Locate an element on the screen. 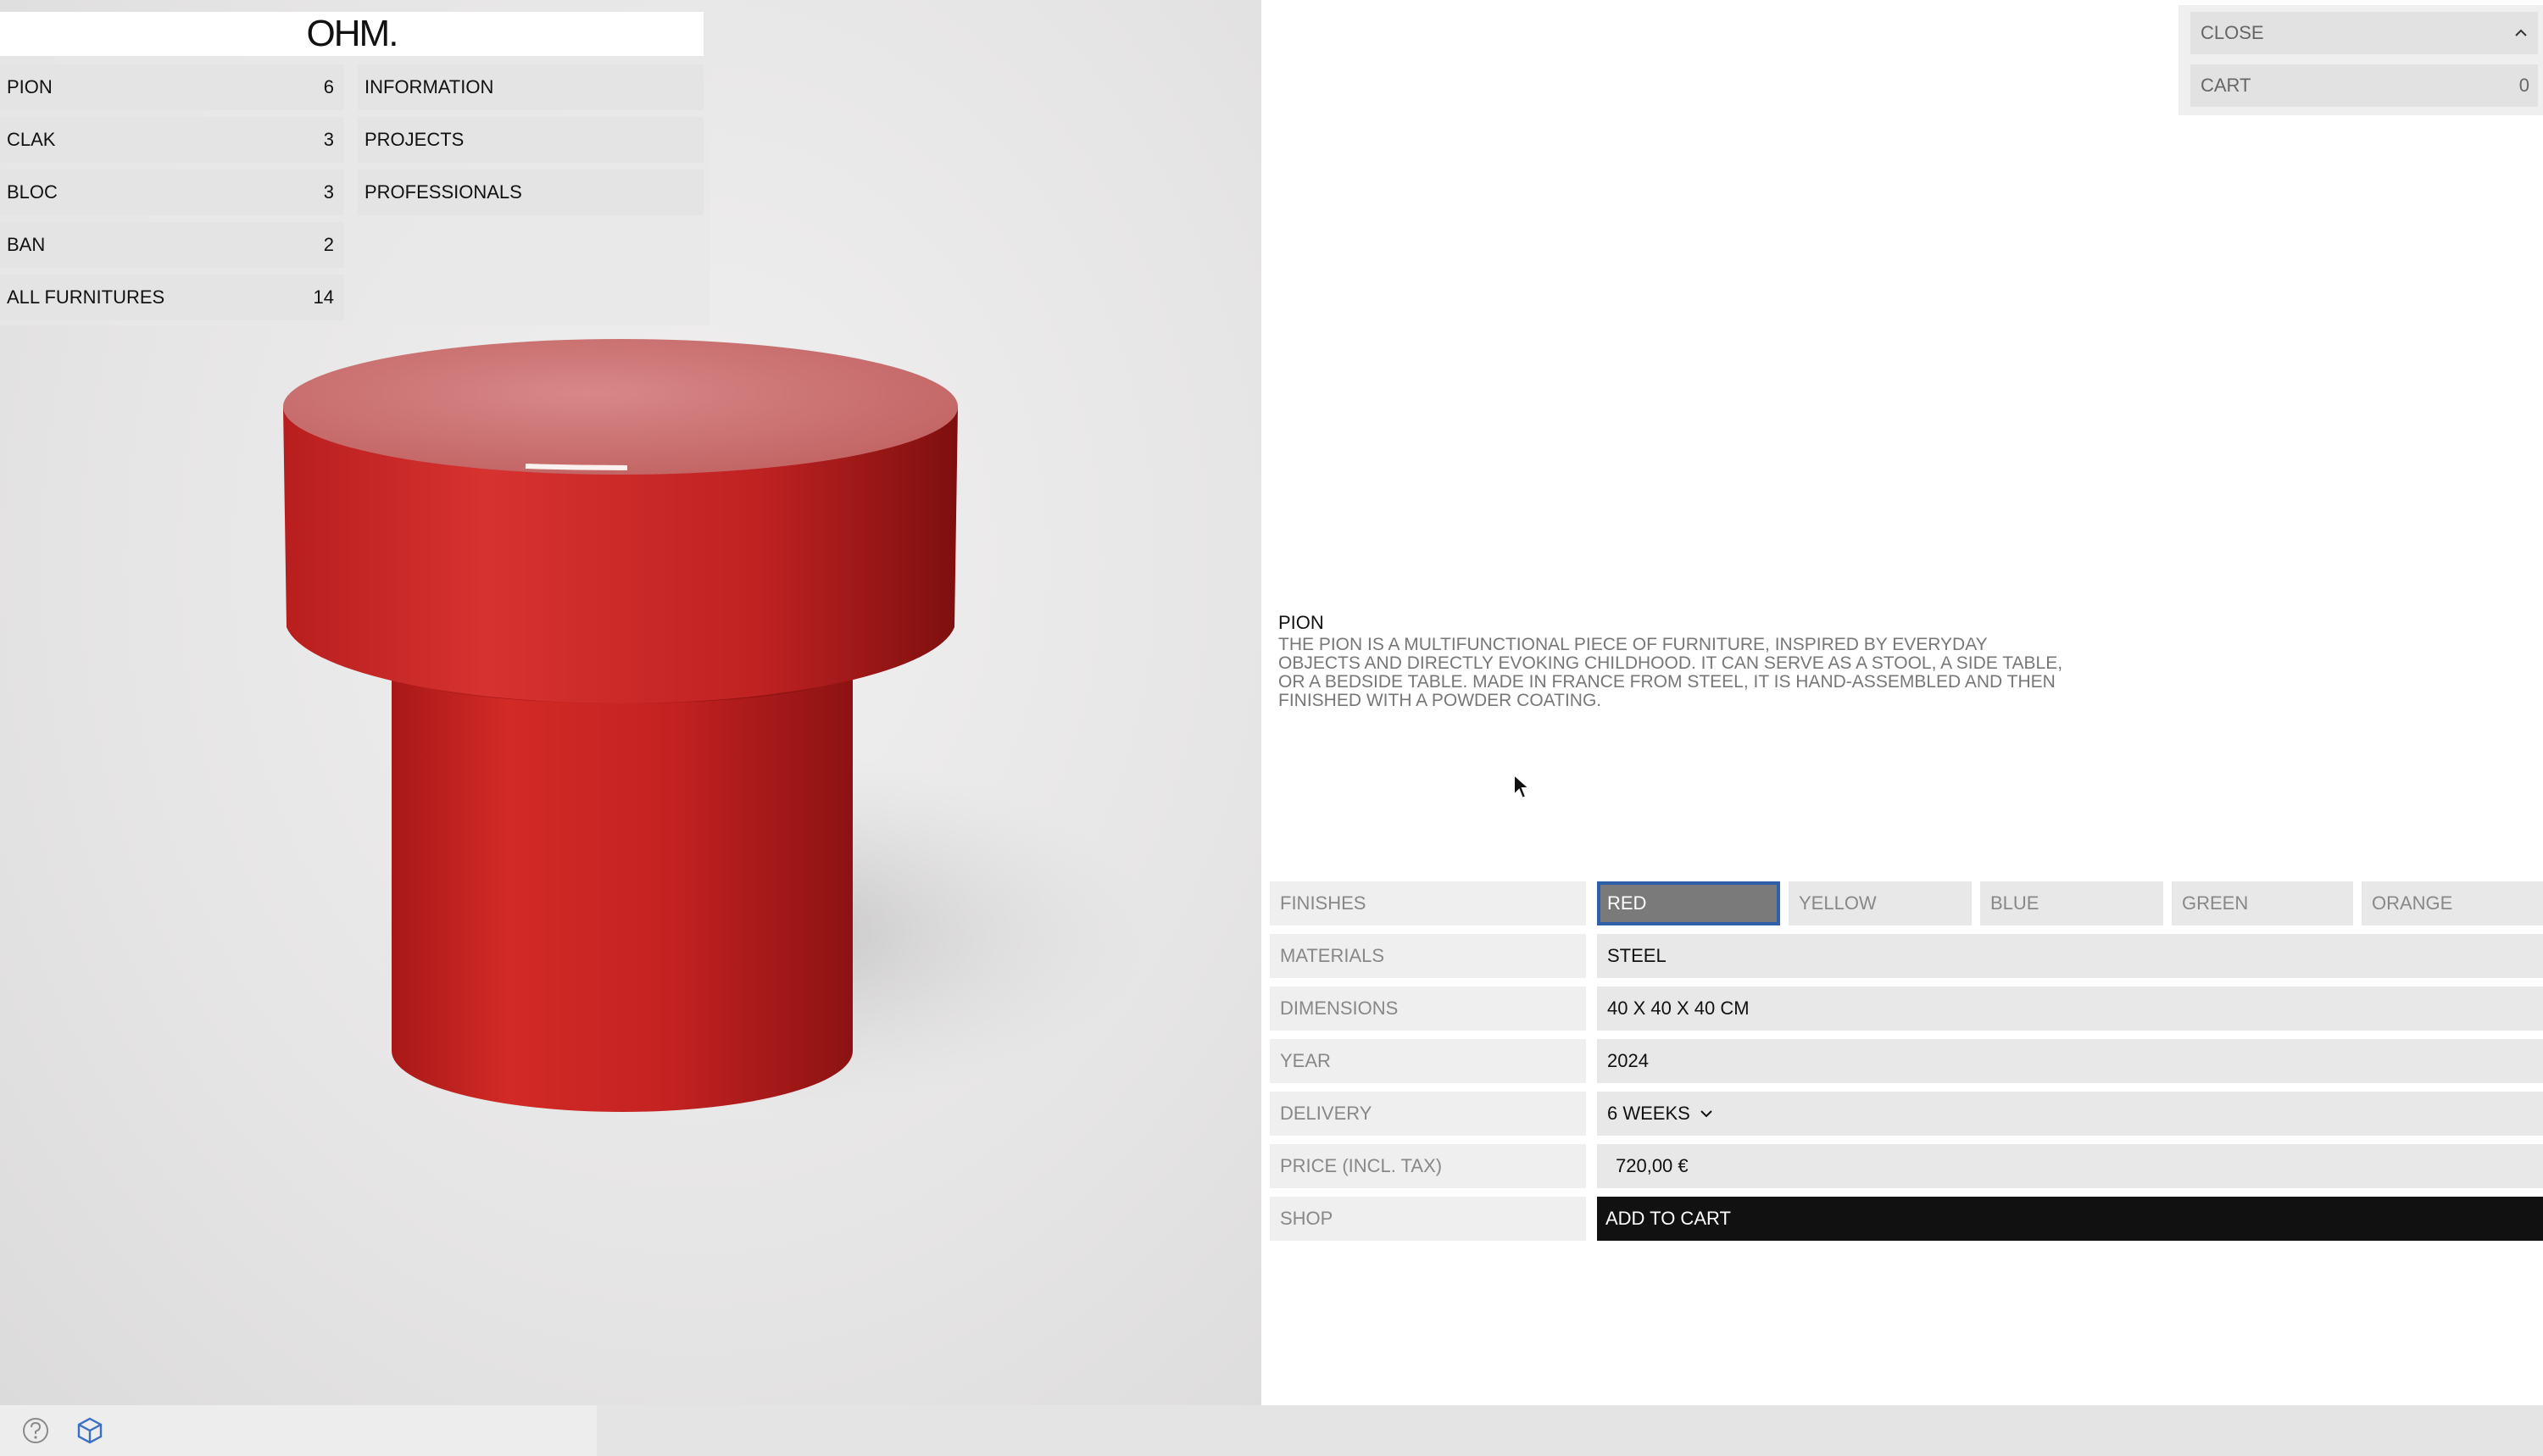  delivery-value: 6 WEEKS is located at coordinates (1649, 1114).